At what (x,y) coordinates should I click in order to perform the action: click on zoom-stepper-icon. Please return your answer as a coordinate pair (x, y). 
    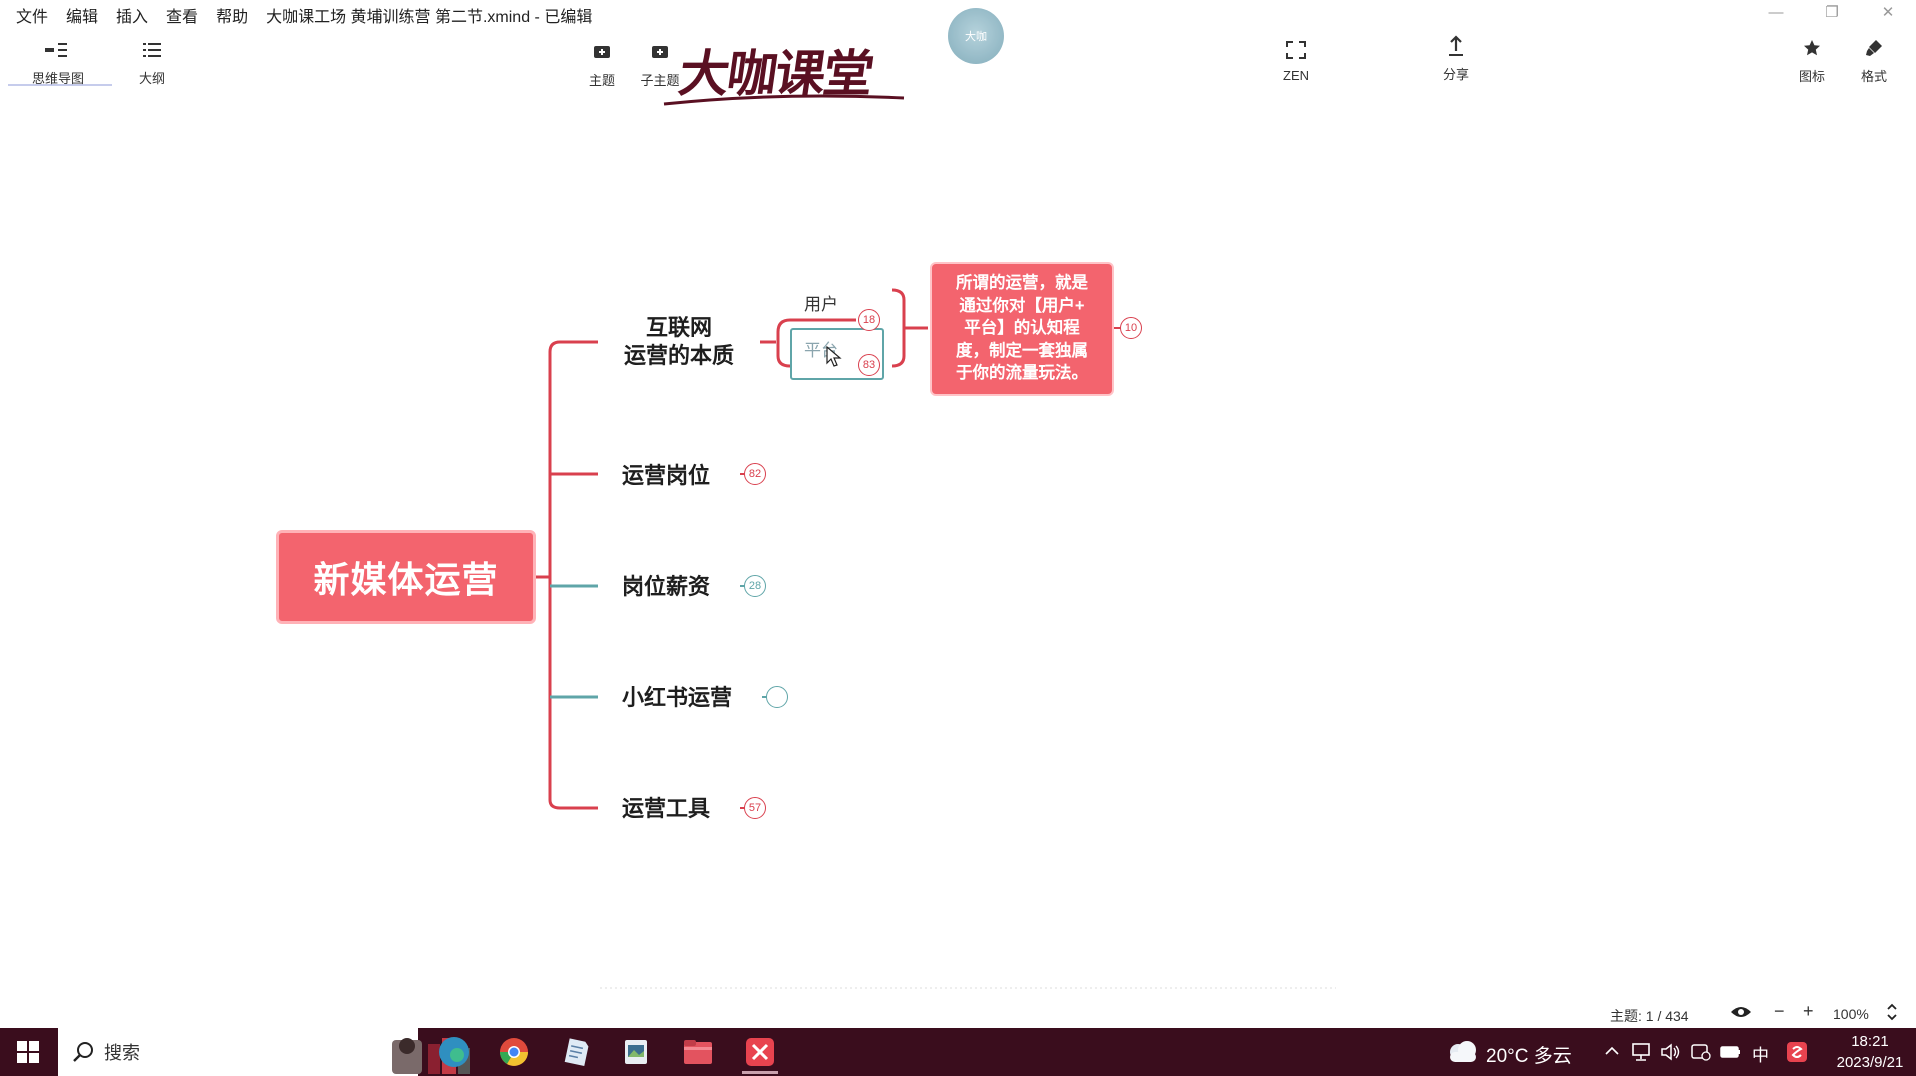
    Looking at the image, I should click on (1892, 1012).